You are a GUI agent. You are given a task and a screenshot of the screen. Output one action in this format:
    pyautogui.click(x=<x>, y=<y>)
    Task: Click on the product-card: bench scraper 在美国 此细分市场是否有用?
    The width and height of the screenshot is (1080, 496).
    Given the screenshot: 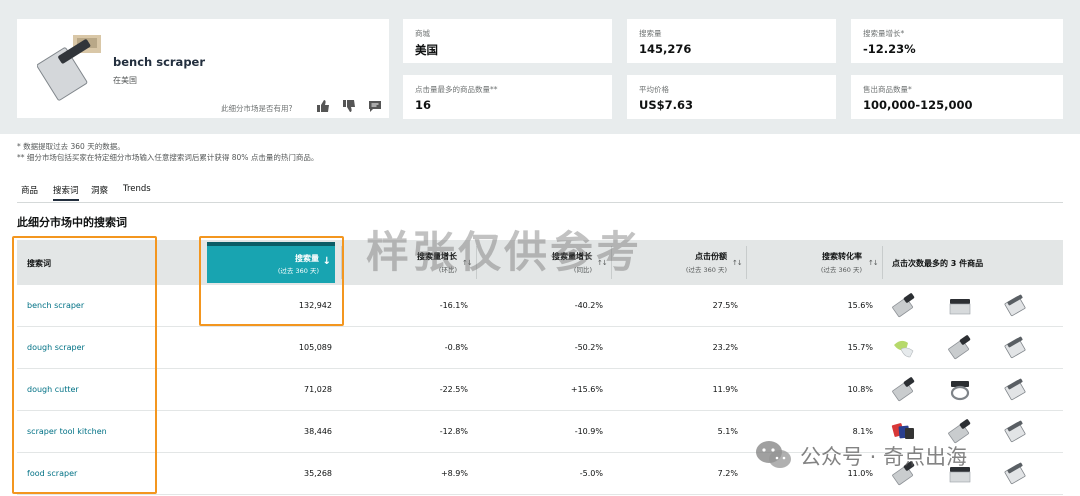 What is the action you would take?
    pyautogui.click(x=203, y=68)
    